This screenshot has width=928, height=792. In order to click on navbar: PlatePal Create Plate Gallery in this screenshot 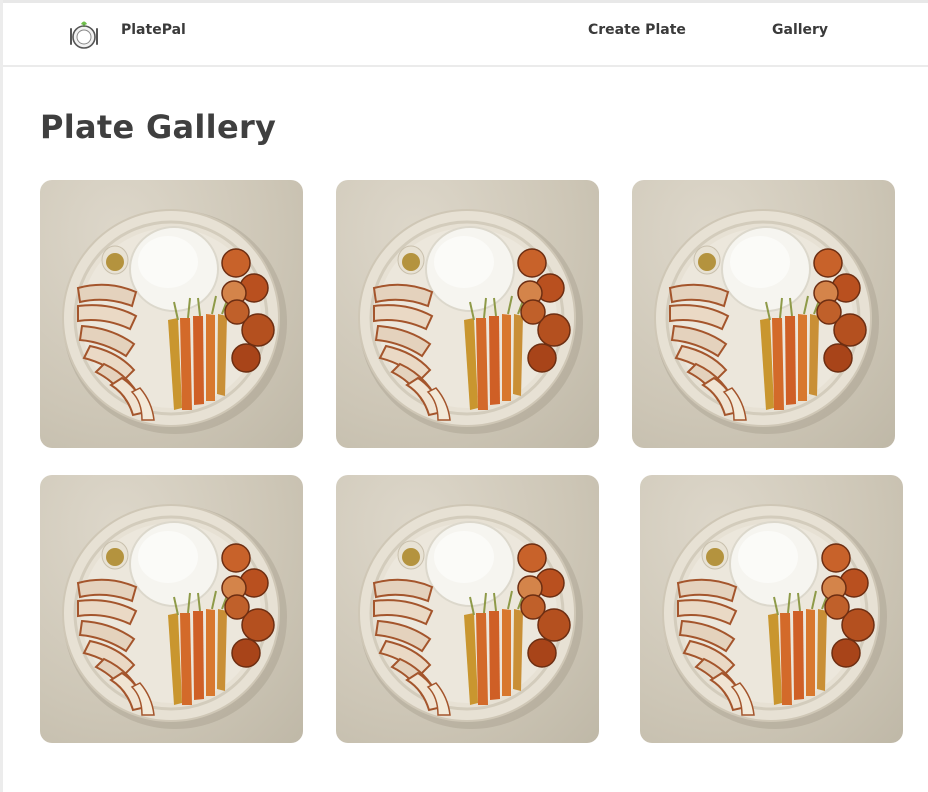, I will do `click(465, 35)`.